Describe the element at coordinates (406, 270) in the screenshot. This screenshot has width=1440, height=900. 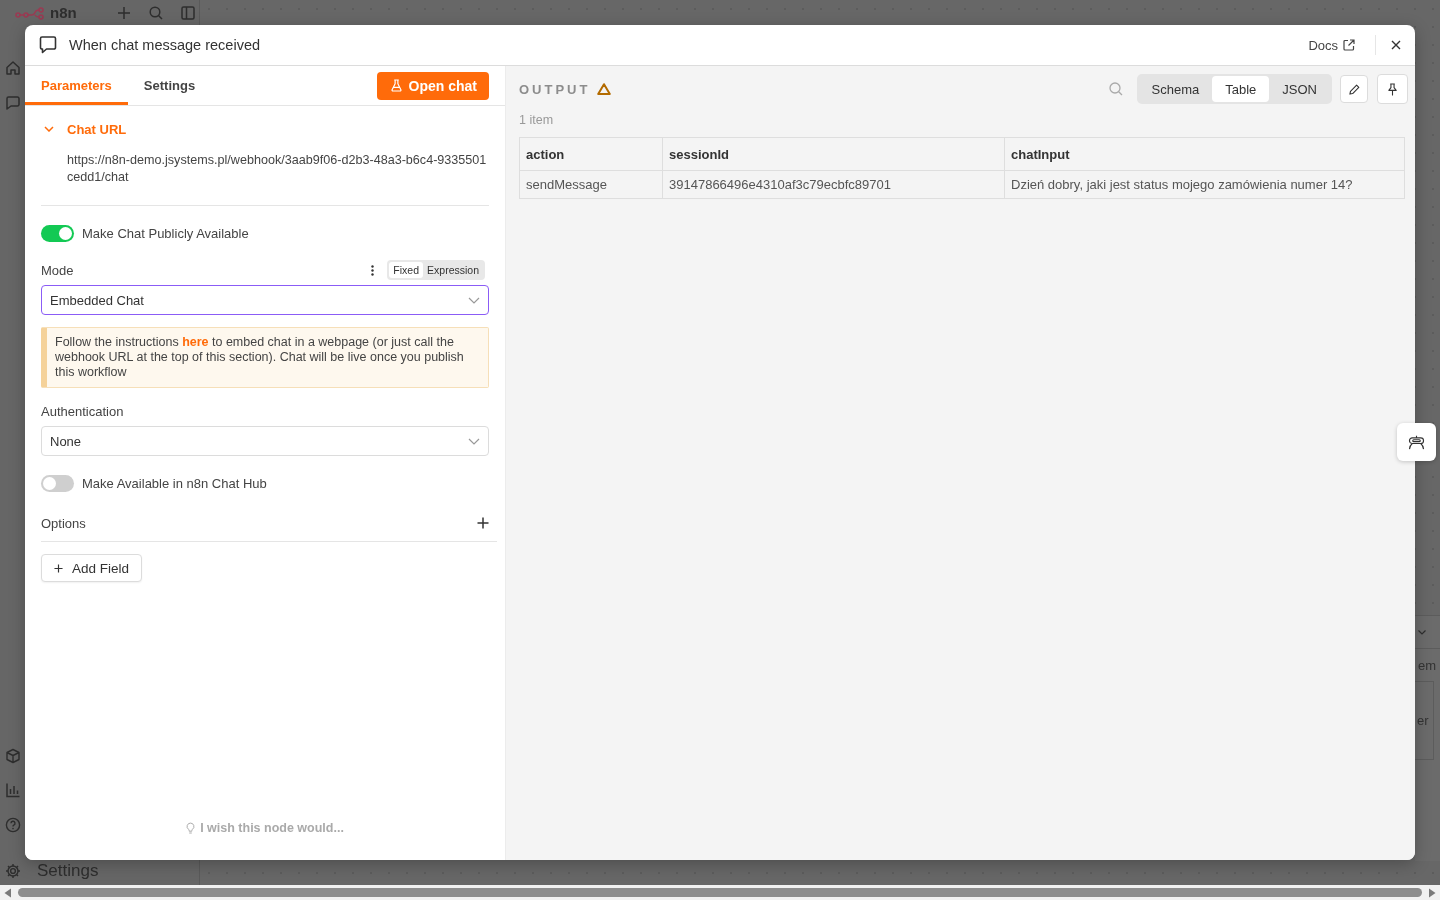
I see `mode-toggle-option: Fixed` at that location.